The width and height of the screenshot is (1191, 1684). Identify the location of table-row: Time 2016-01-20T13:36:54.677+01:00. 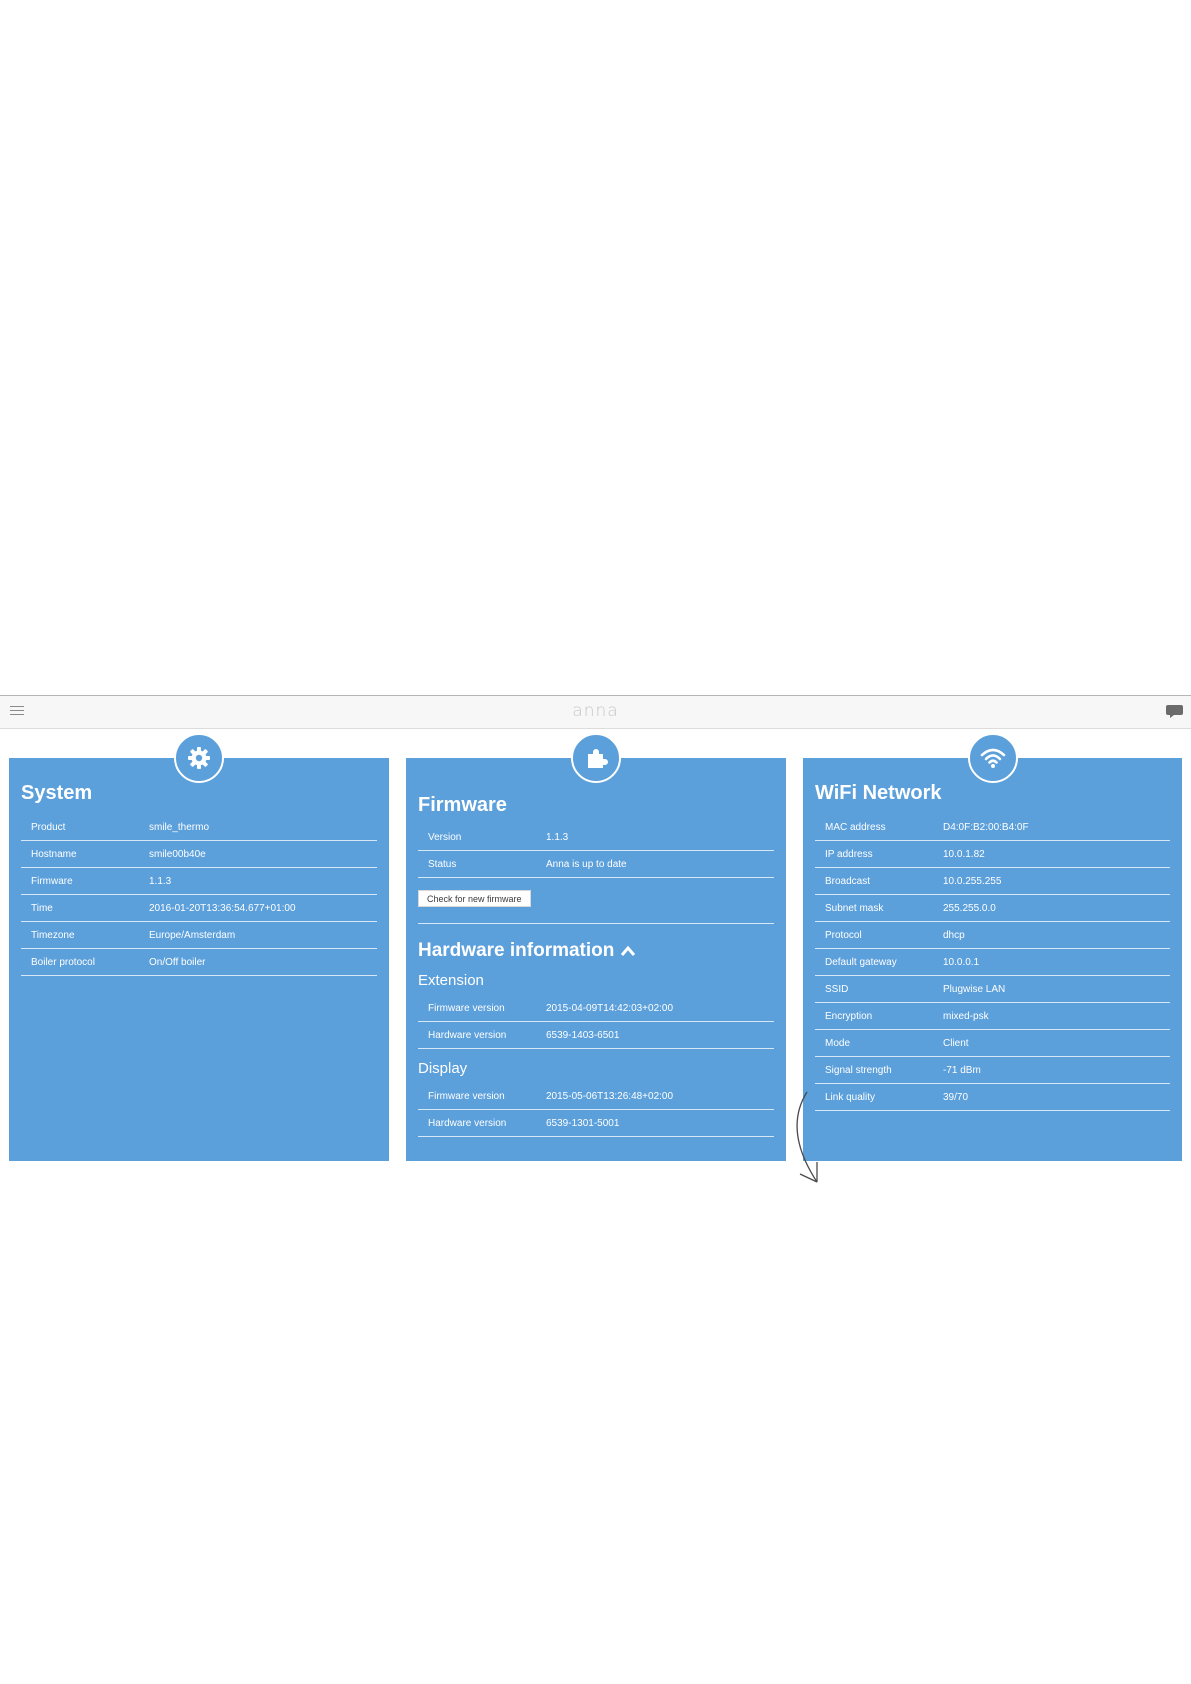
(199, 908).